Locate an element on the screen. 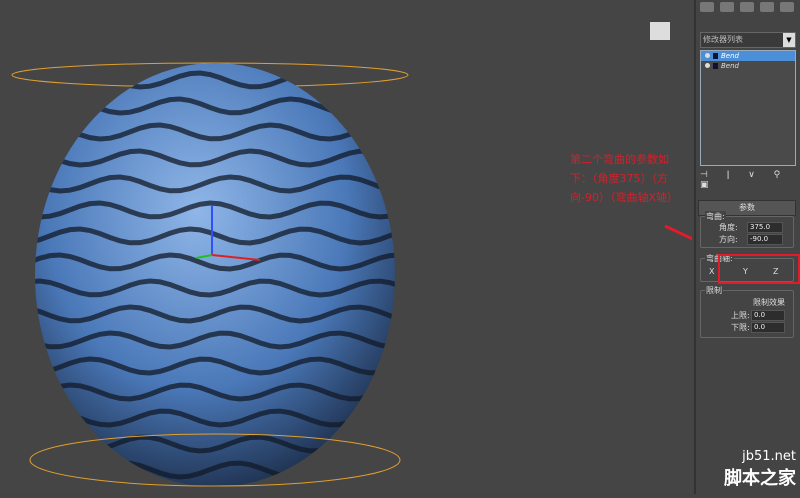 Image resolution: width=800 pixels, height=498 pixels. chevron-down-icon: ▼ is located at coordinates (789, 40).